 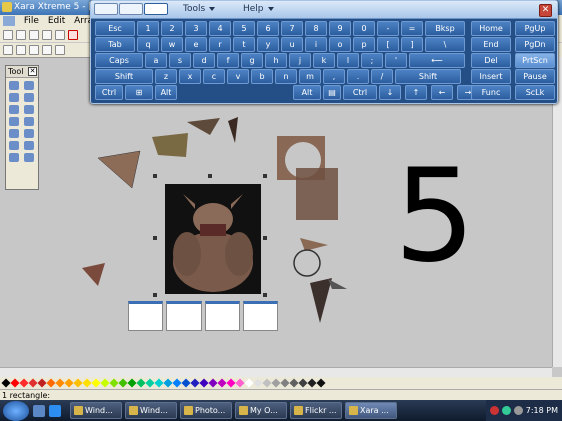 I want to click on print-icon, so click(x=47, y=35).